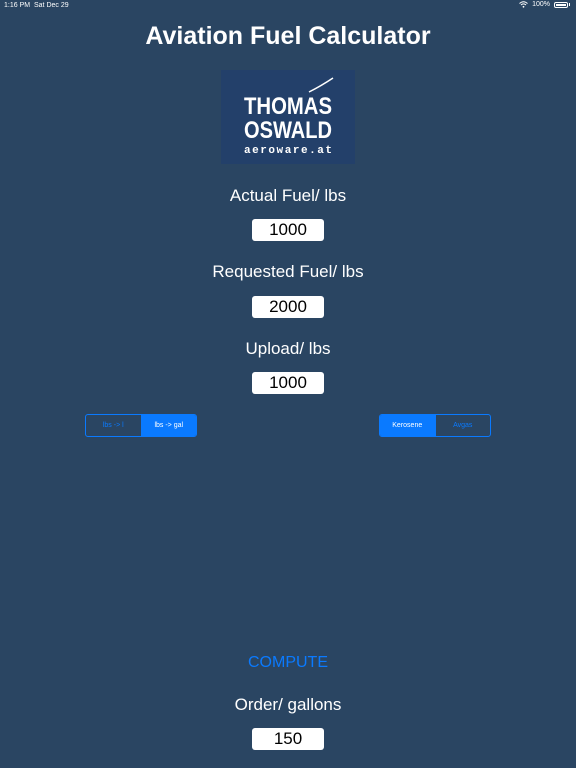  Describe the element at coordinates (288, 36) in the screenshot. I see `page-title: Aviation Fuel Calculator` at that location.